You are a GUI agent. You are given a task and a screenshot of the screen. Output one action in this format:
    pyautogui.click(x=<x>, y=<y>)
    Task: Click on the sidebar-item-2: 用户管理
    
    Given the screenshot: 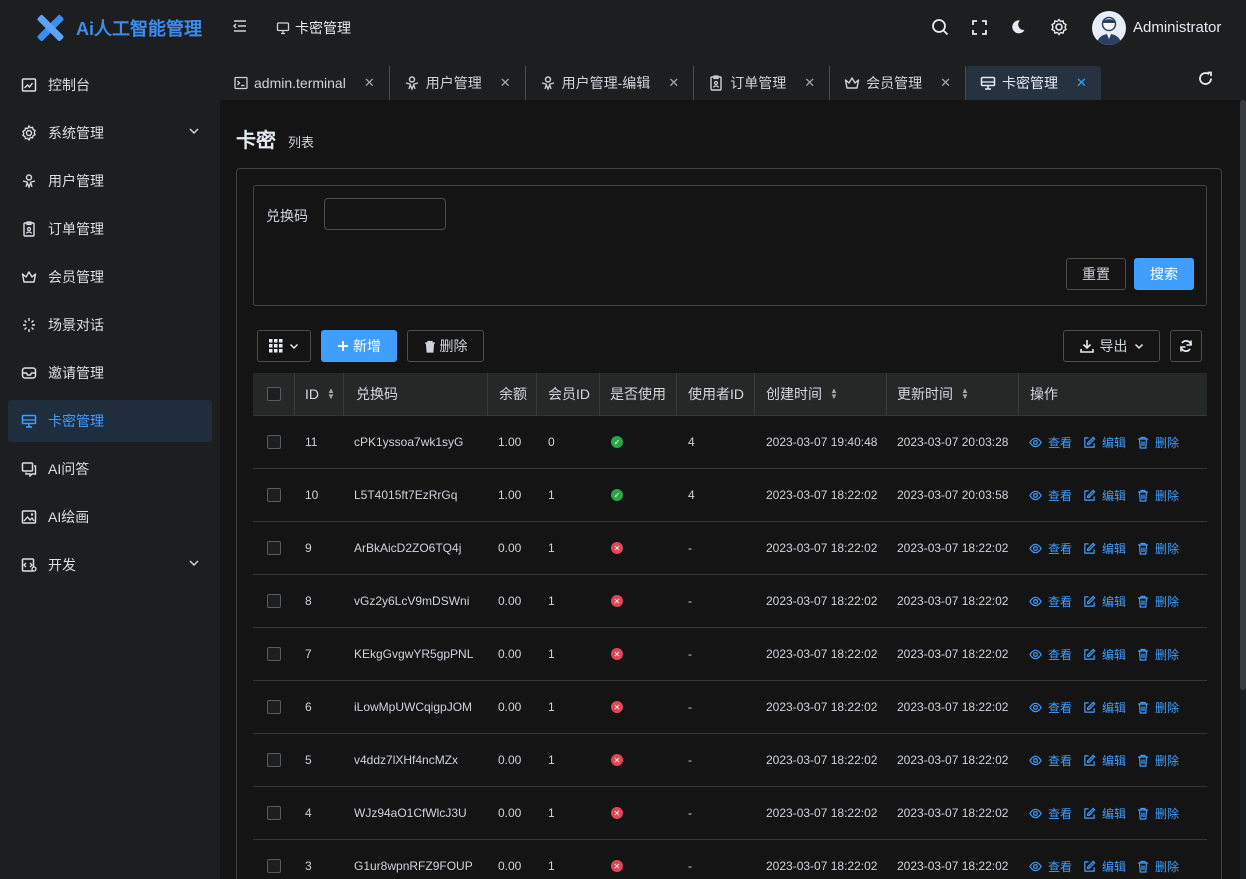 What is the action you would take?
    pyautogui.click(x=110, y=181)
    